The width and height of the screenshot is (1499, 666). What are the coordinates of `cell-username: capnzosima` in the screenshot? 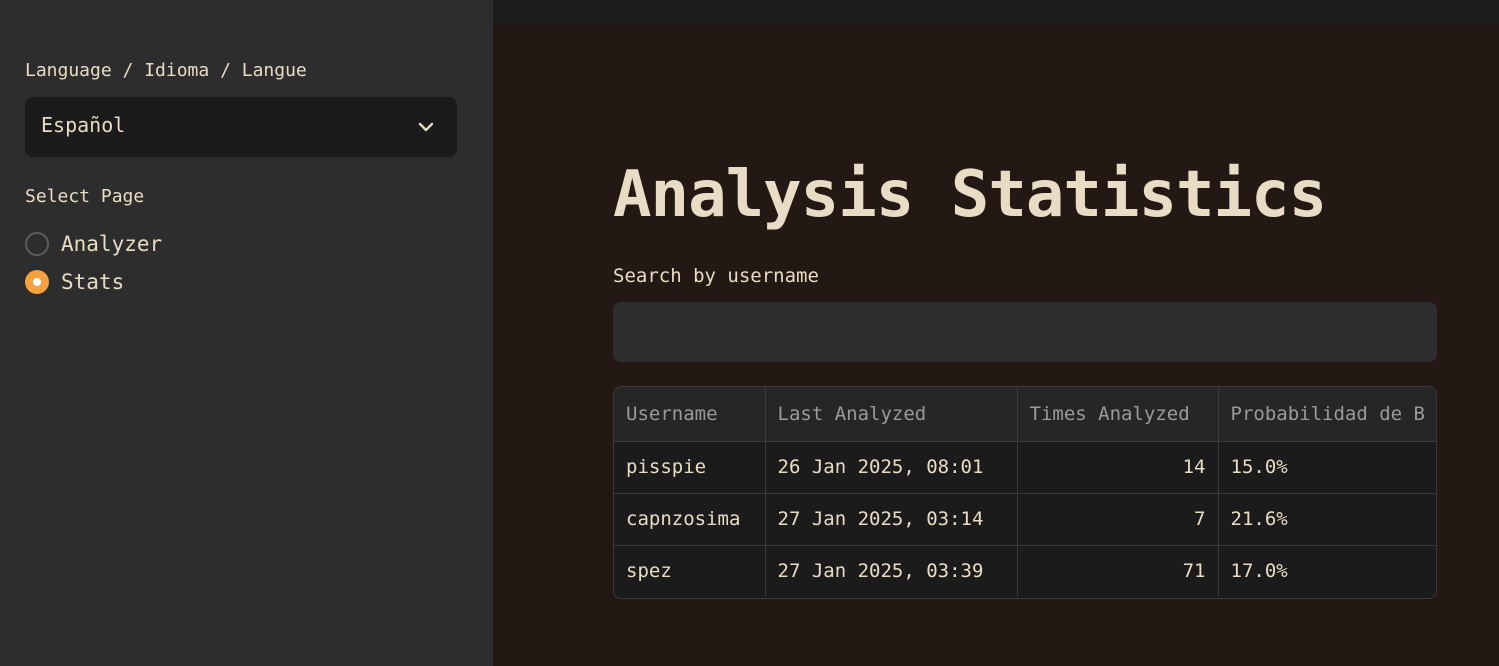 It's located at (690, 519).